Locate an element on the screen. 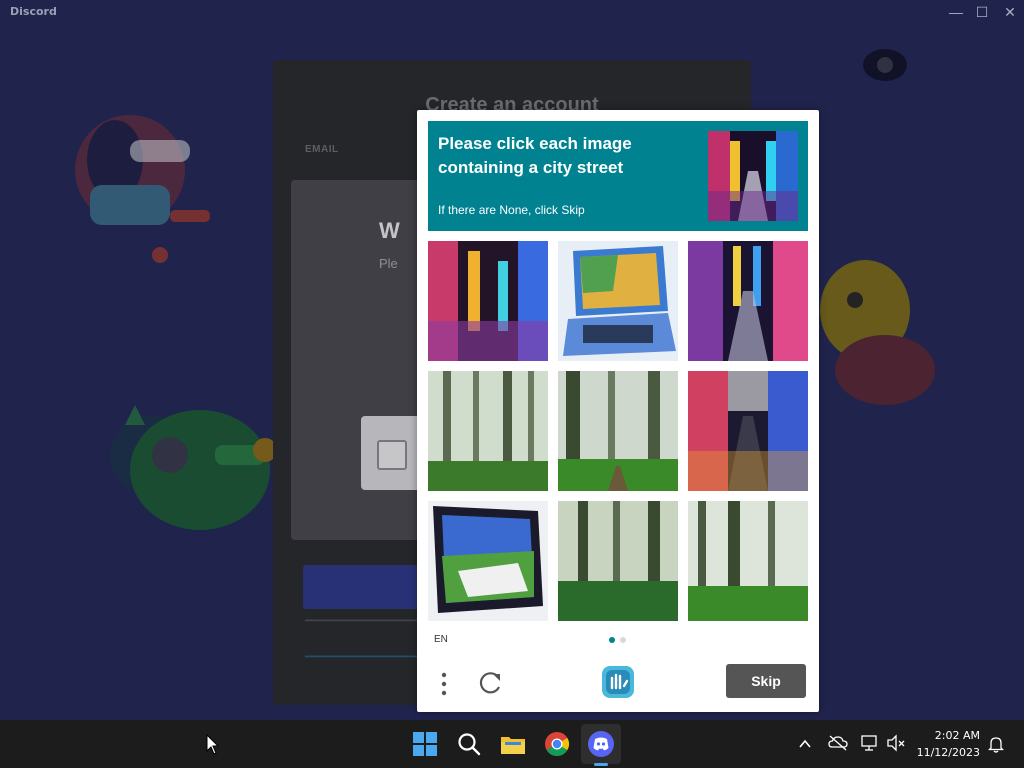 The width and height of the screenshot is (1024, 768). captcha-footer: Skip is located at coordinates (618, 681).